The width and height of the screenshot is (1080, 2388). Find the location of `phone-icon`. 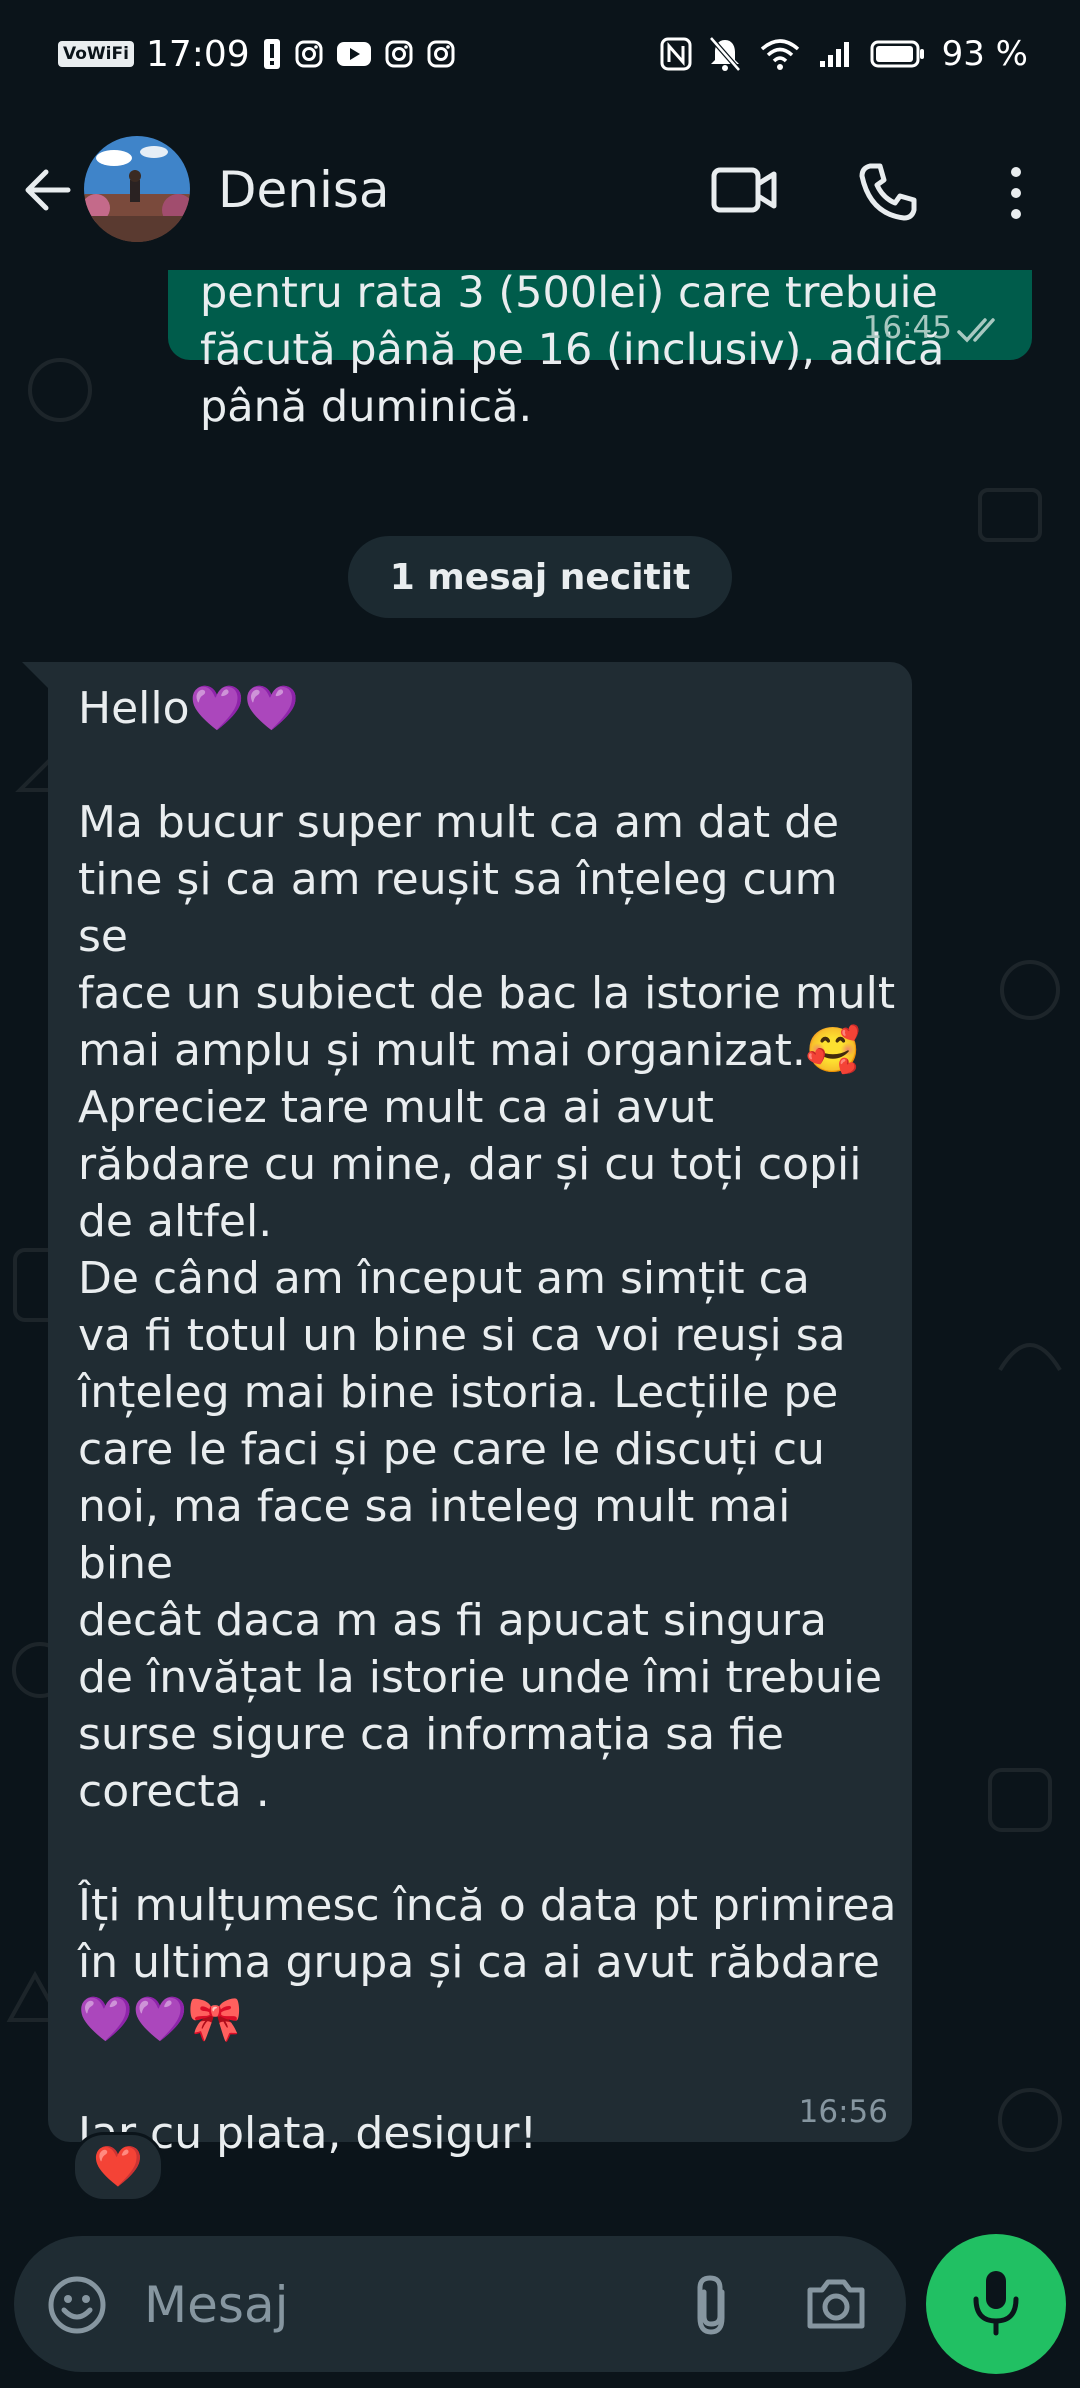

phone-icon is located at coordinates (888, 192).